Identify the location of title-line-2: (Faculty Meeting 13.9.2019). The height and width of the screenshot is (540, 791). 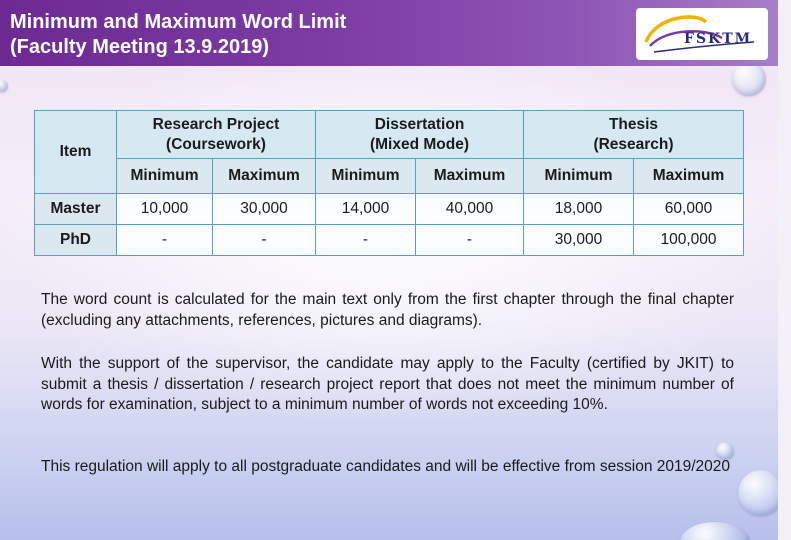
(139, 47).